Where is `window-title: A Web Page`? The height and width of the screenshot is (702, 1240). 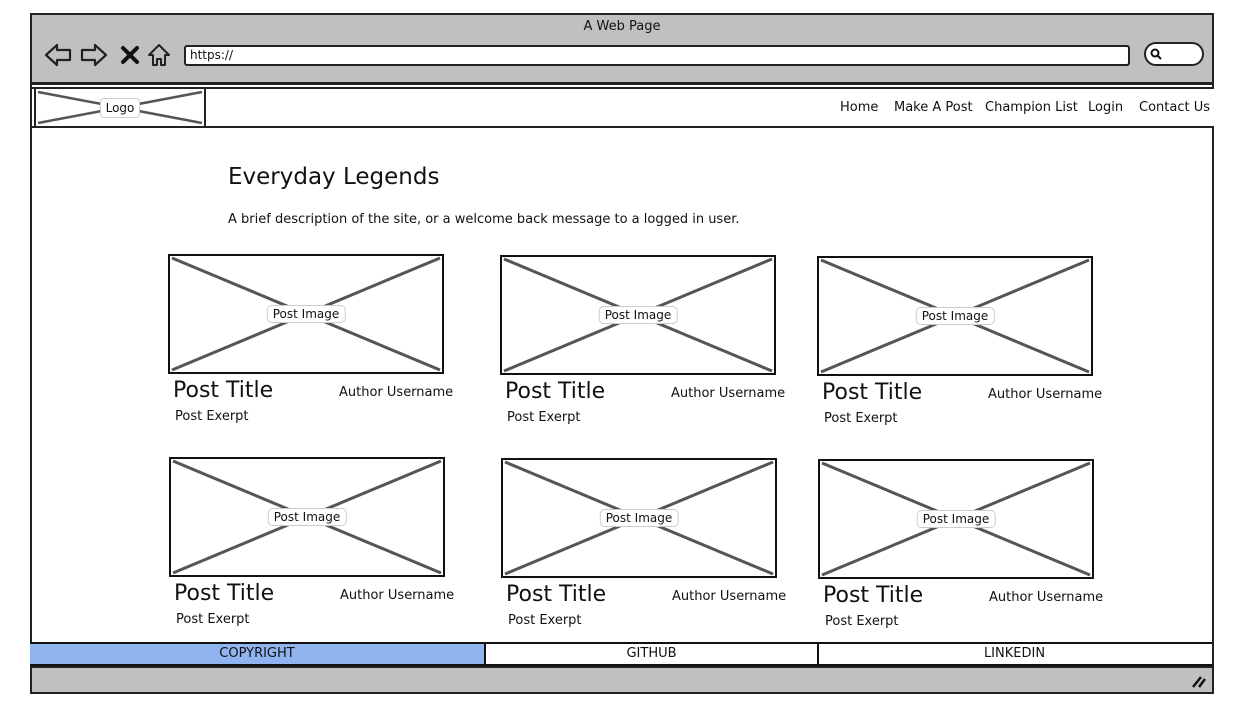 window-title: A Web Page is located at coordinates (622, 26).